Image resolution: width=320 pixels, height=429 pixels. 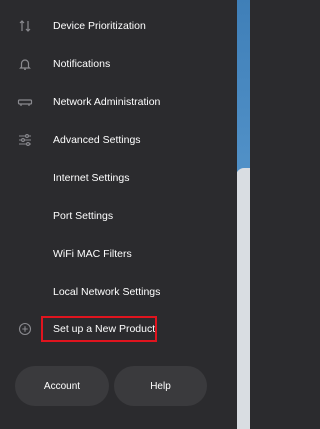 I want to click on menu-item-network-administration: Network Administration, so click(x=118, y=102).